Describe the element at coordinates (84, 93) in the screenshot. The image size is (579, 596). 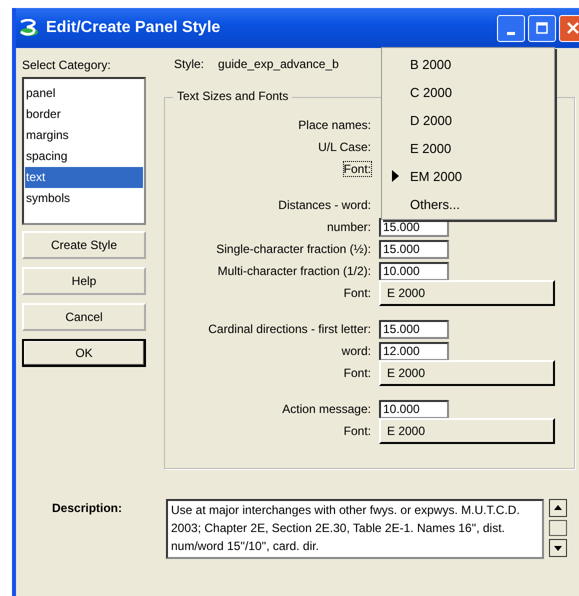
I see `category-item: panel` at that location.